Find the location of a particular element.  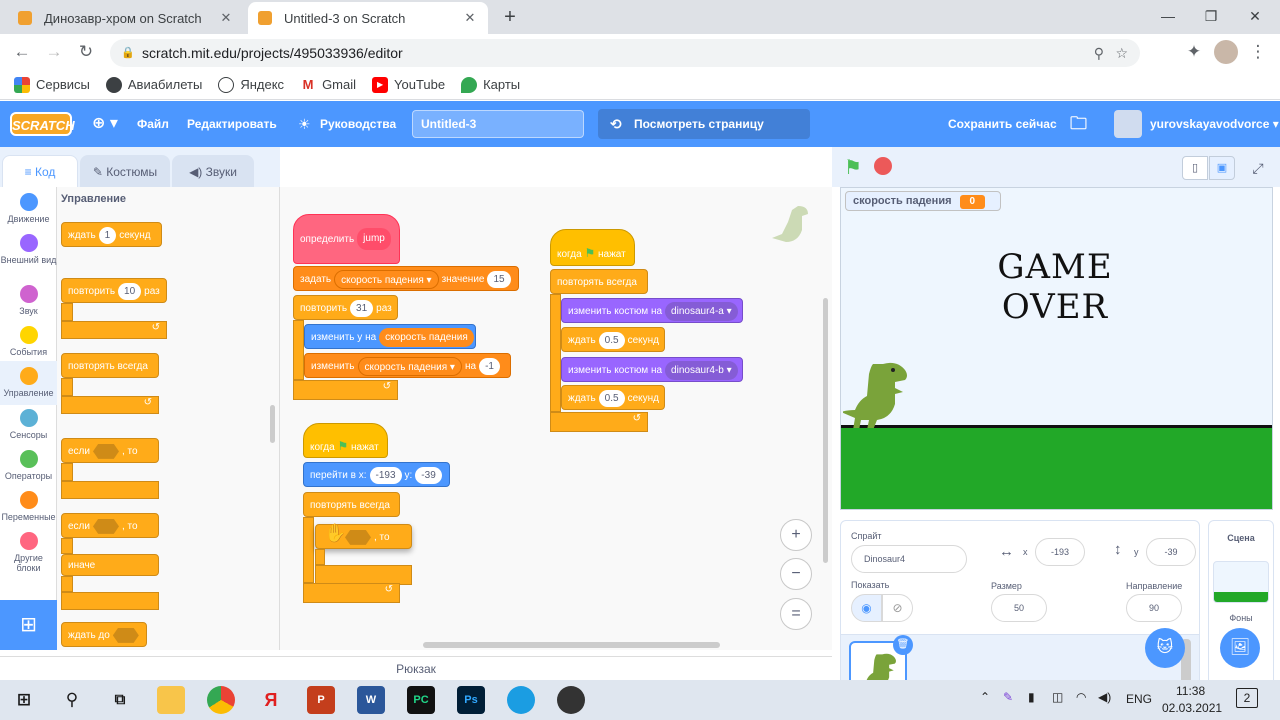

workspace-vertical-scrollbar is located at coordinates (825, 430).